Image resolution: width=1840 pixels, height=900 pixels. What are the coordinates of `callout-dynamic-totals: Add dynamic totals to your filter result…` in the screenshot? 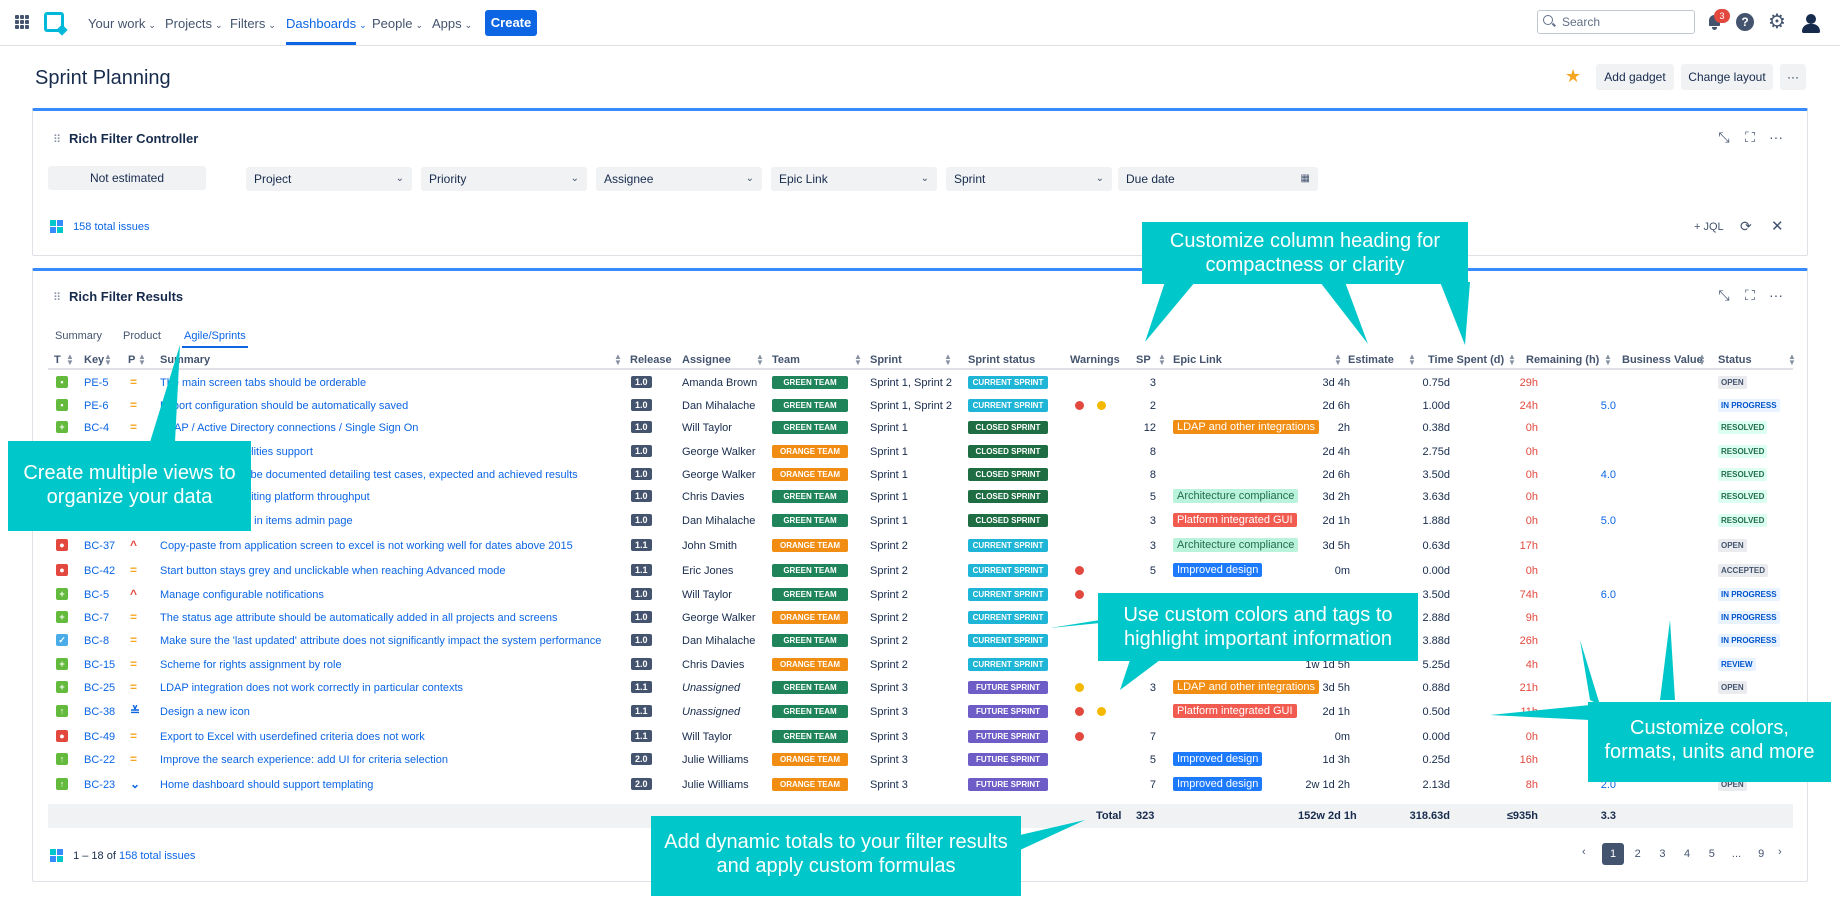 It's located at (836, 856).